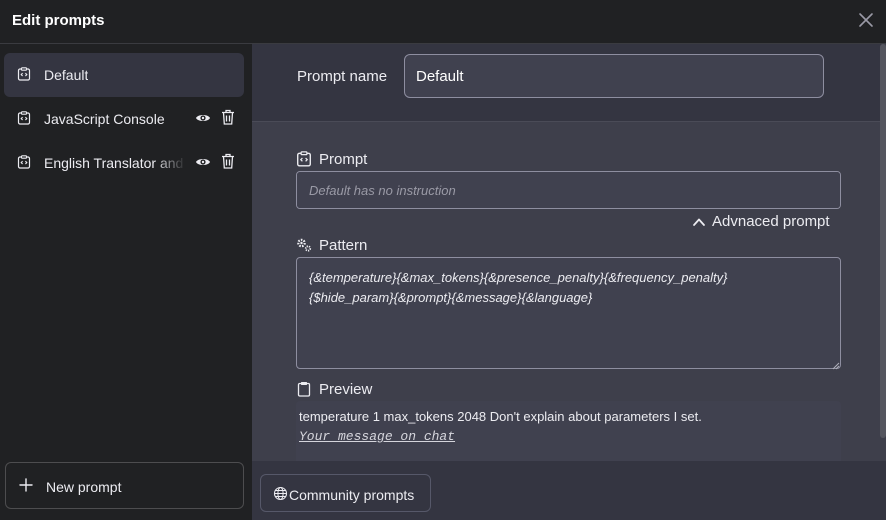 The width and height of the screenshot is (886, 520). I want to click on dialog-title: Edit prompts, so click(58, 20).